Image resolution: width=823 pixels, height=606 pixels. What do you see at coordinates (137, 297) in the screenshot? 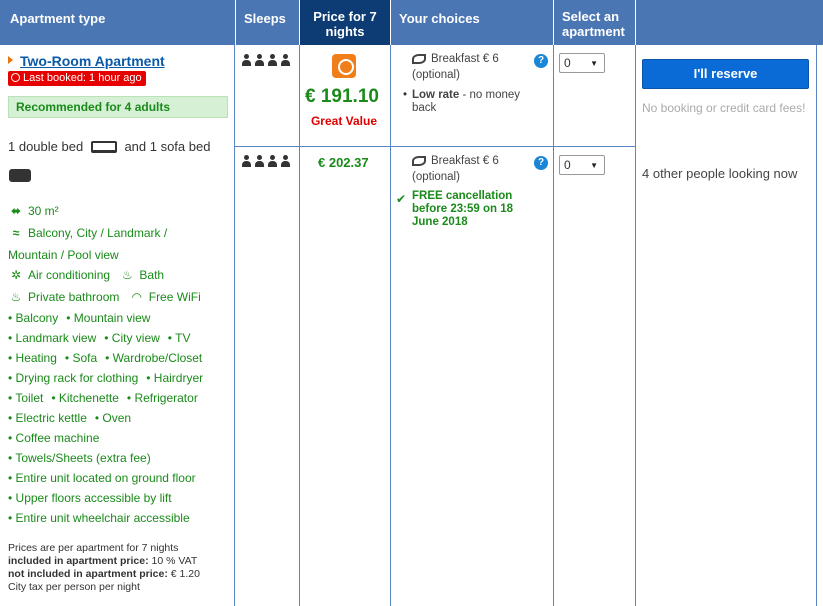
I see `wifi-icon: ◠` at bounding box center [137, 297].